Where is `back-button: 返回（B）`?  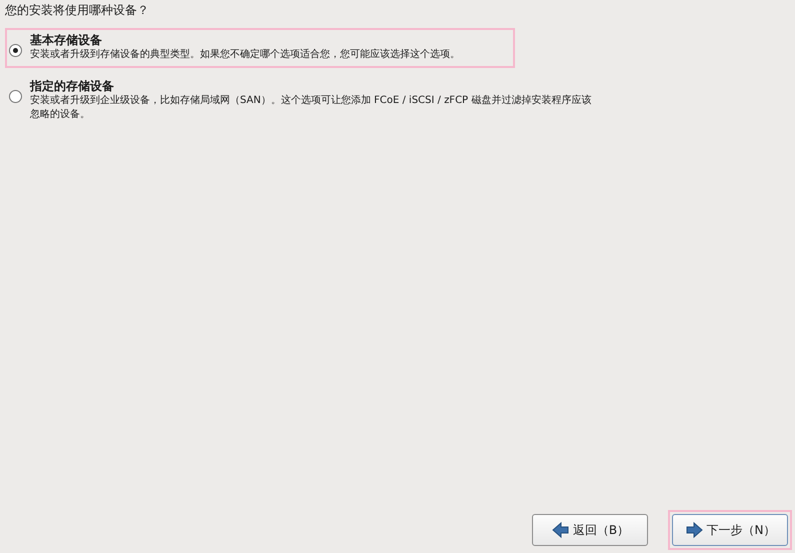 back-button: 返回（B） is located at coordinates (590, 530).